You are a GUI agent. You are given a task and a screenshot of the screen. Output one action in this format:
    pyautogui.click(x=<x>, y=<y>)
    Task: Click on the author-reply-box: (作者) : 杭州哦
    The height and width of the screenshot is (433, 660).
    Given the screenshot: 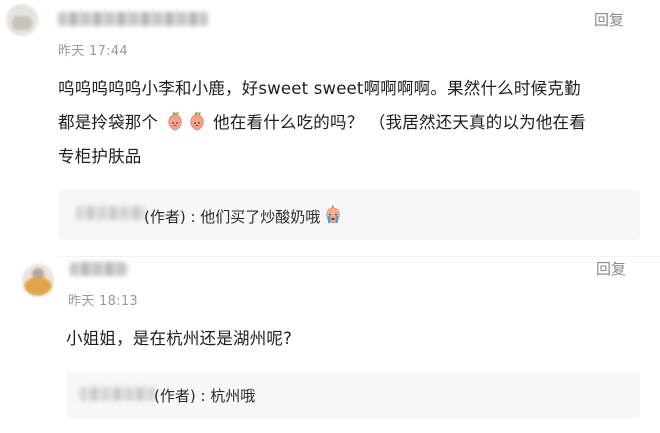 What is the action you would take?
    pyautogui.click(x=353, y=395)
    